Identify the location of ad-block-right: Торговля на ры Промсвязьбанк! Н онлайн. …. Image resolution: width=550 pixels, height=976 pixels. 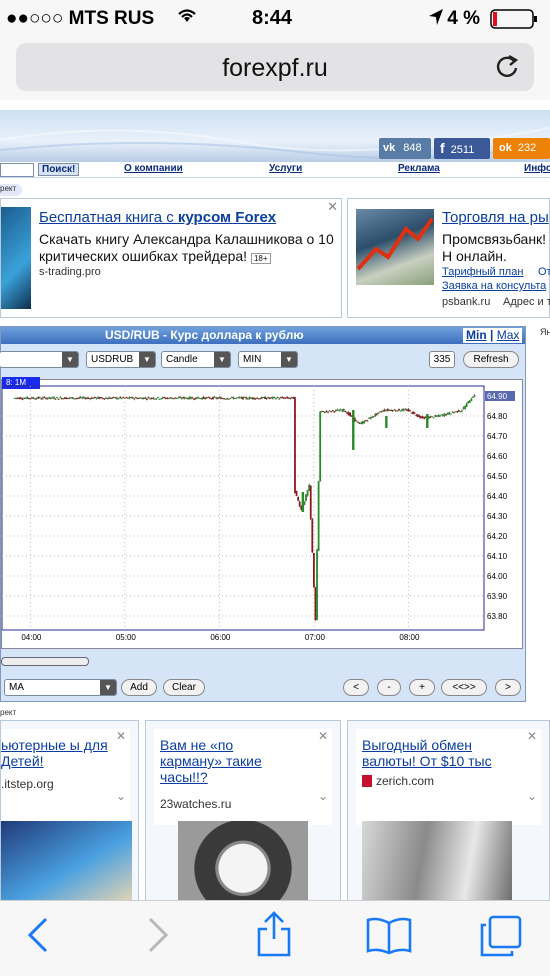
(448, 258).